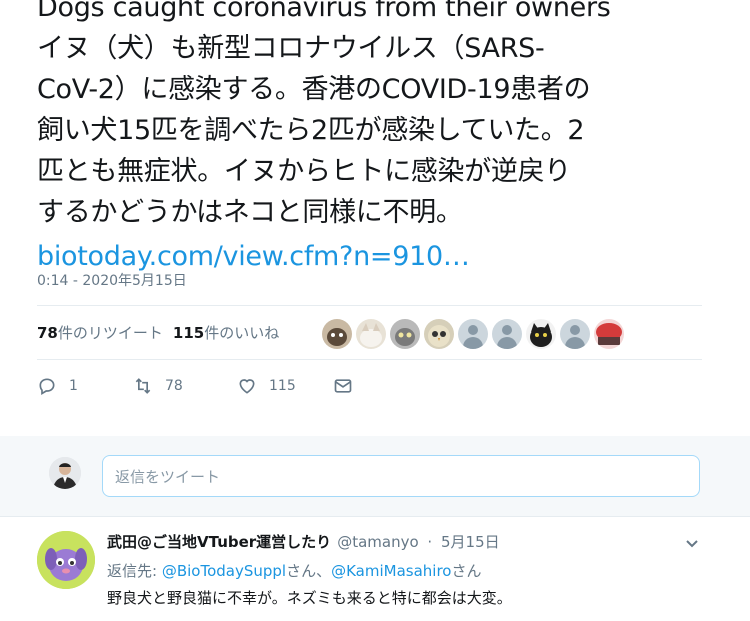 The width and height of the screenshot is (750, 621). Describe the element at coordinates (314, 89) in the screenshot. I see `tweet-line: CoV-2）に感染する。香港のCOVID-19患者の` at that location.